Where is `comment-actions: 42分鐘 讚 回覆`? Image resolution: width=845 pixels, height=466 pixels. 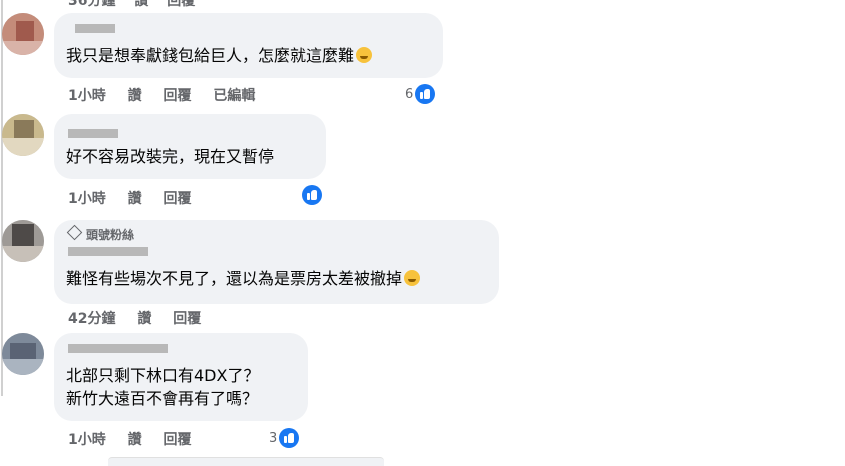
comment-actions: 42分鐘 讚 回覆 is located at coordinates (143, 318).